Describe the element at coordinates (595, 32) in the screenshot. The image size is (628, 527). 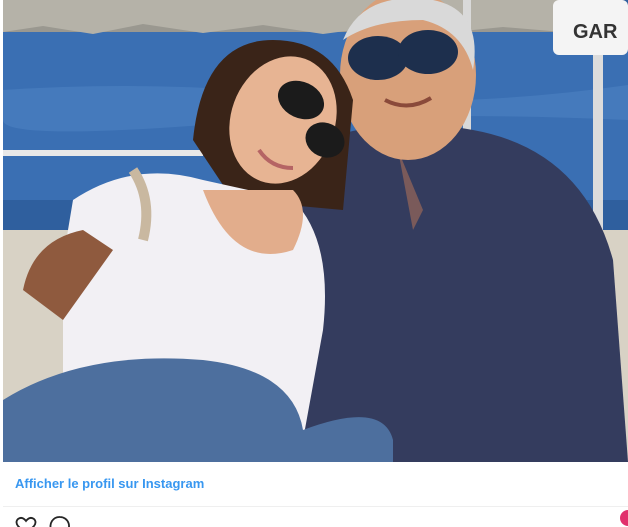
I see `sign-text: GAR` at that location.